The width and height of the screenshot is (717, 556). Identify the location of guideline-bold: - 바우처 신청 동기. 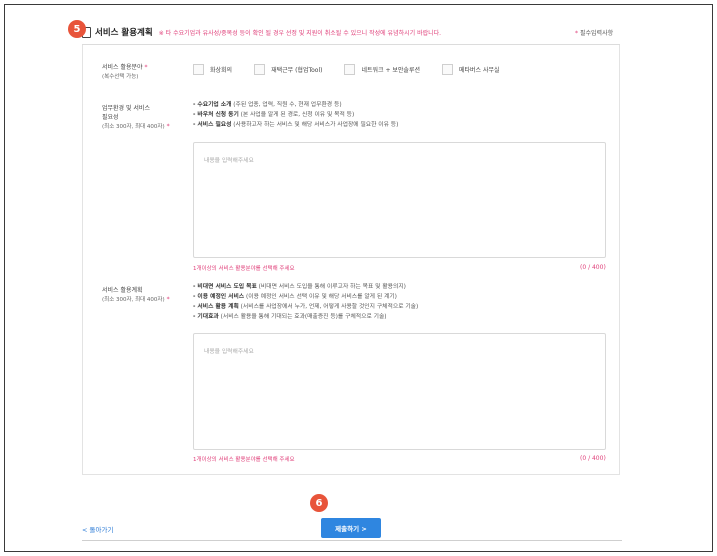
(216, 115).